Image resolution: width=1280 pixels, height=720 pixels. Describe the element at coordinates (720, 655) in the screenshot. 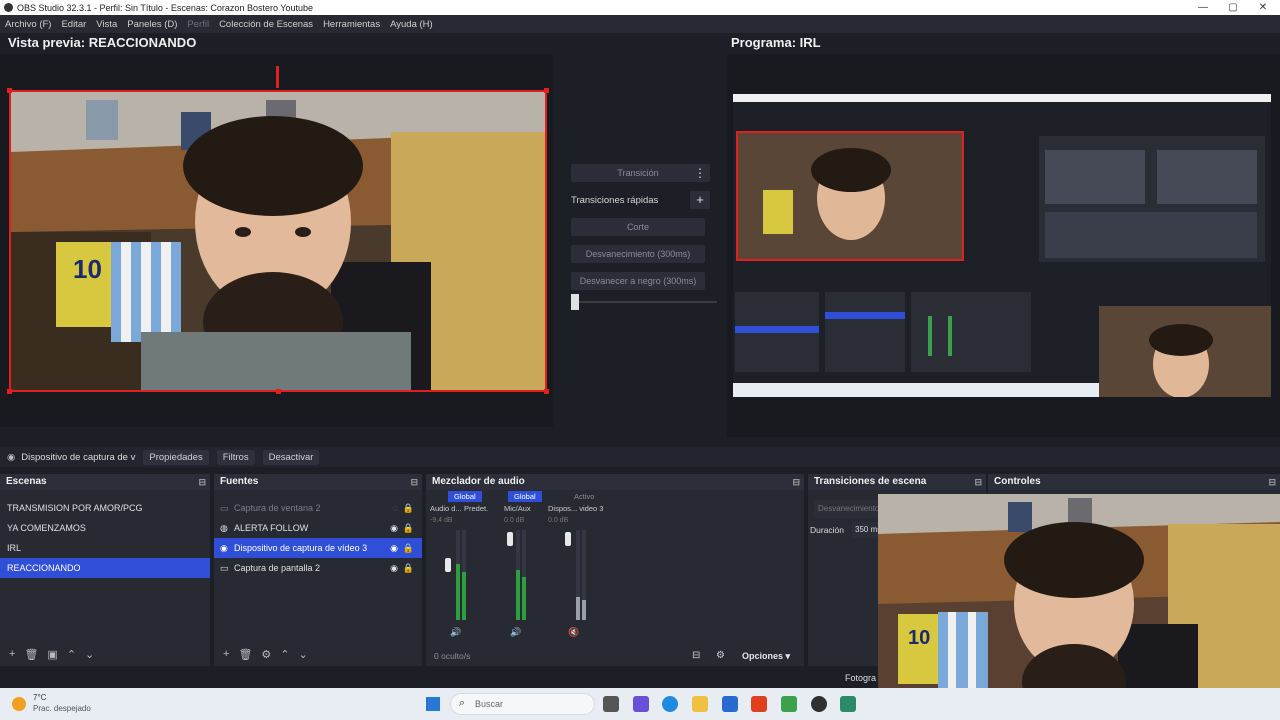

I see `mixer-settings-icon: ⚙` at that location.